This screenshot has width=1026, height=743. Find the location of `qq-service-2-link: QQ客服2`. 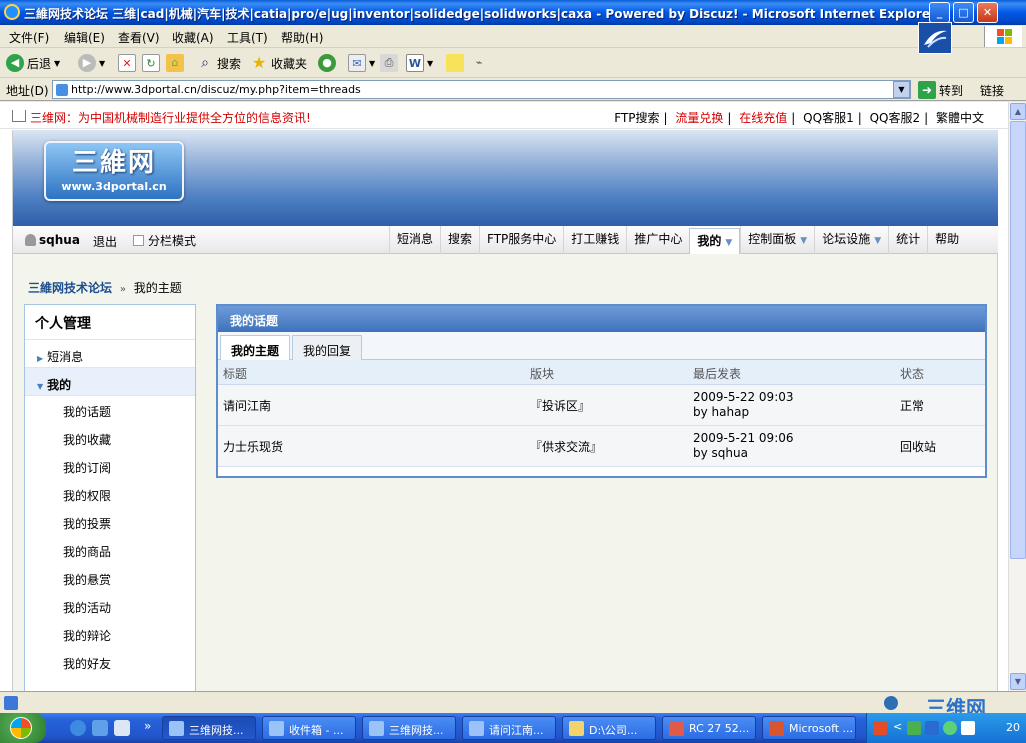

qq-service-2-link: QQ客服2 is located at coordinates (895, 118).